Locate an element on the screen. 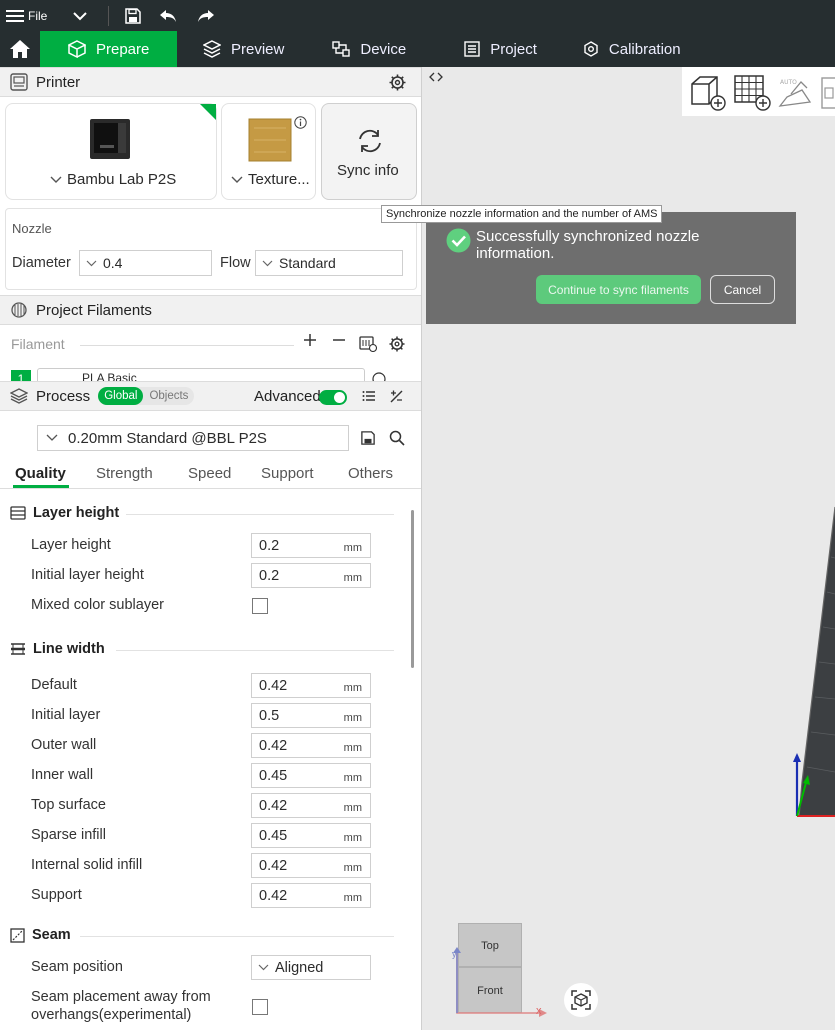 The image size is (835, 1030). mixed-color-sublayer-checkbox is located at coordinates (260, 606).